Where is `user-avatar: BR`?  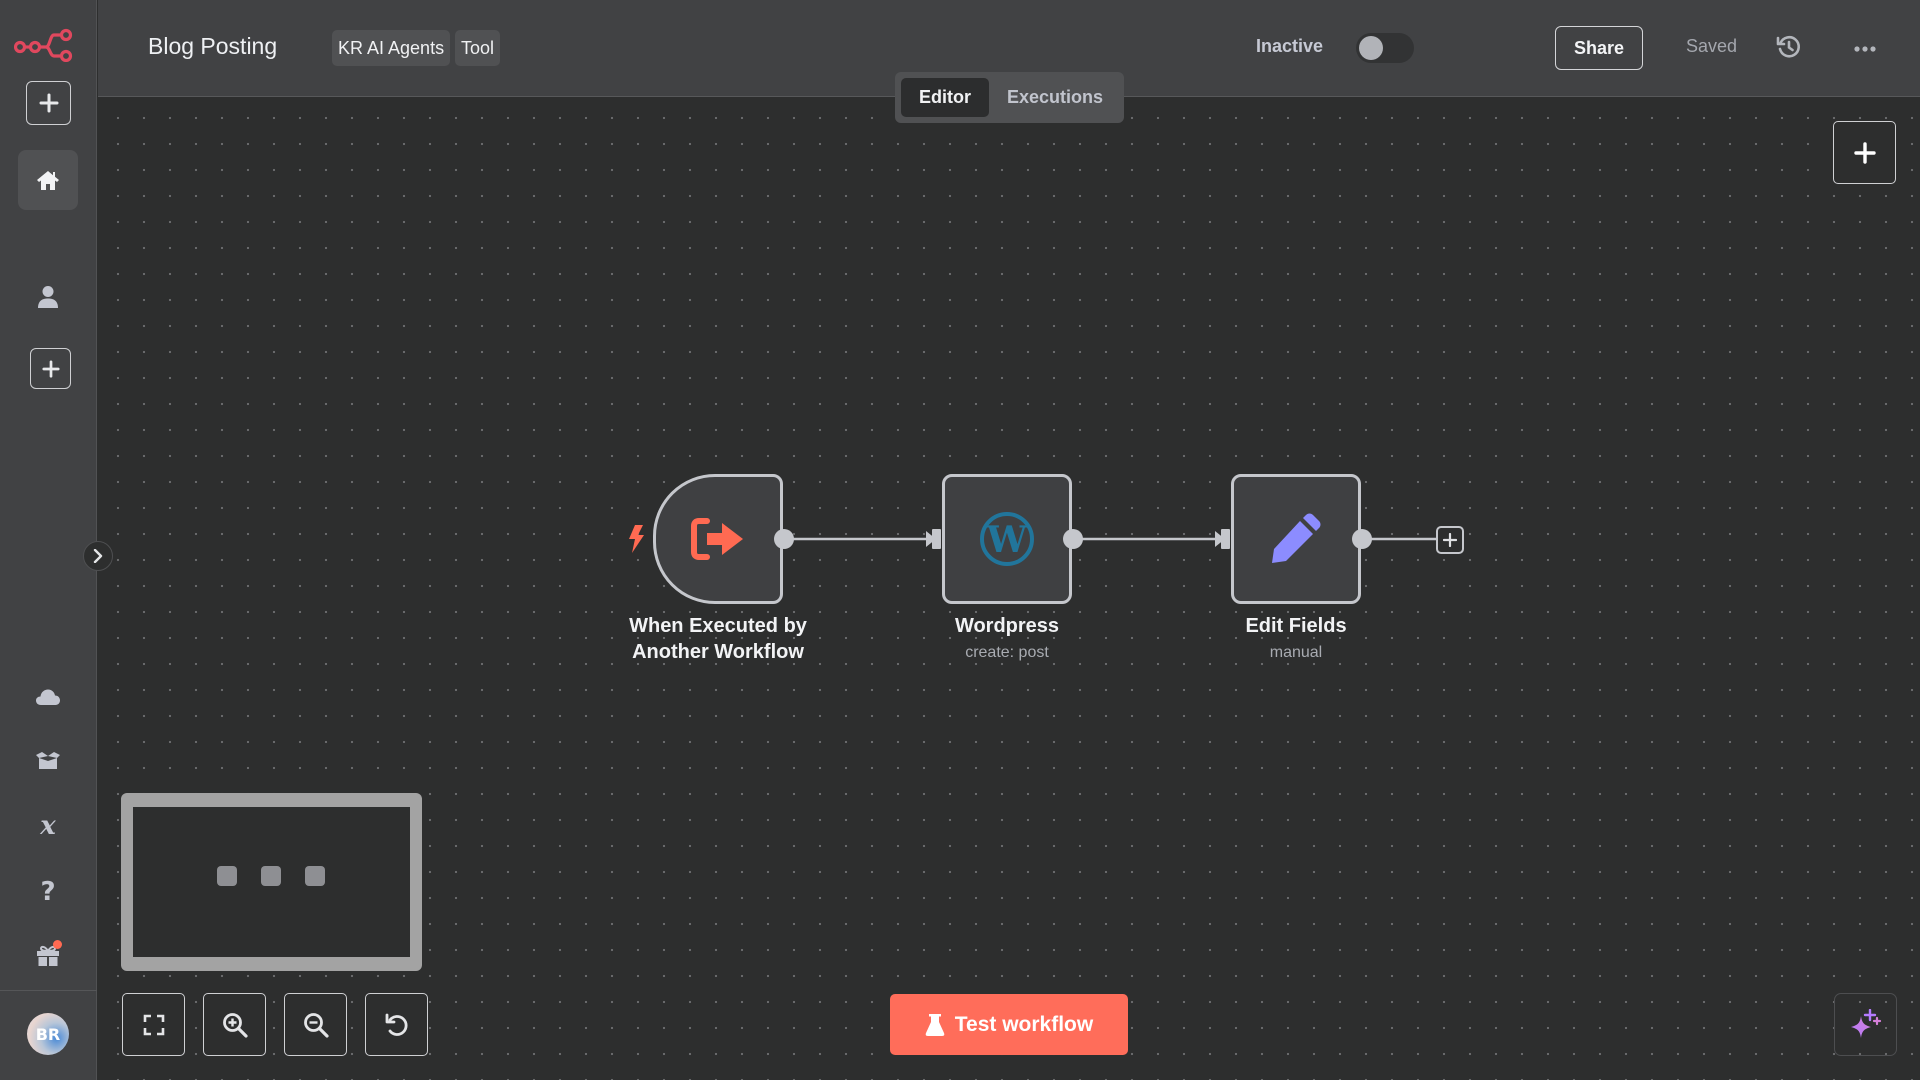
user-avatar: BR is located at coordinates (48, 1034).